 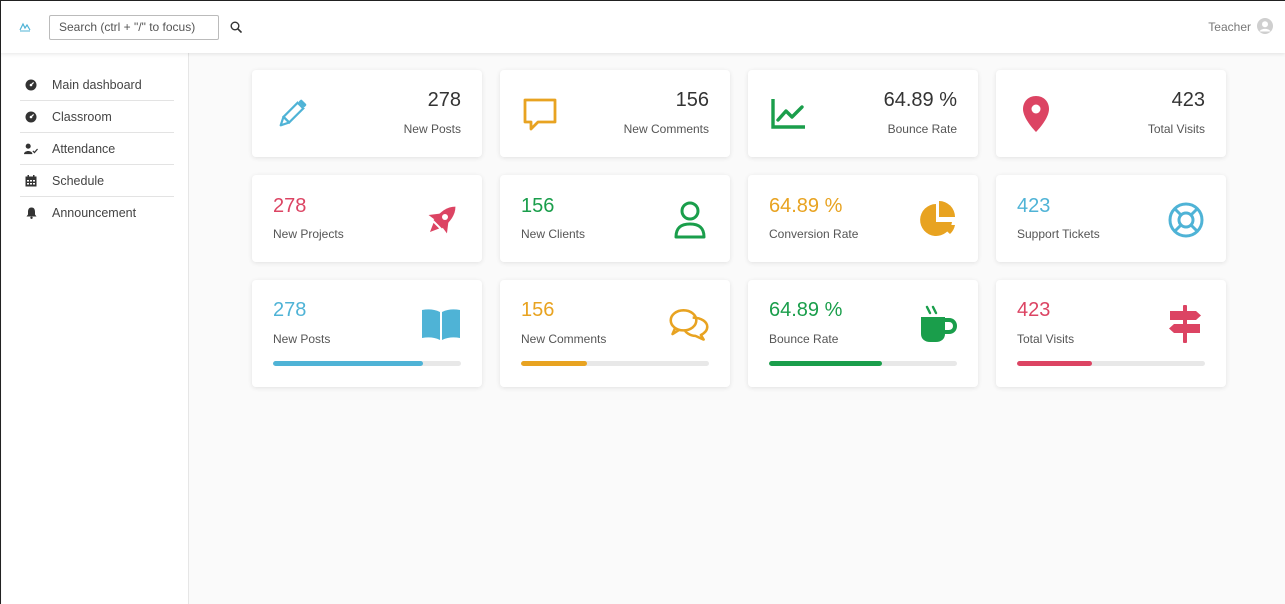 What do you see at coordinates (1058, 234) in the screenshot?
I see `stat-label: Support Tickets` at bounding box center [1058, 234].